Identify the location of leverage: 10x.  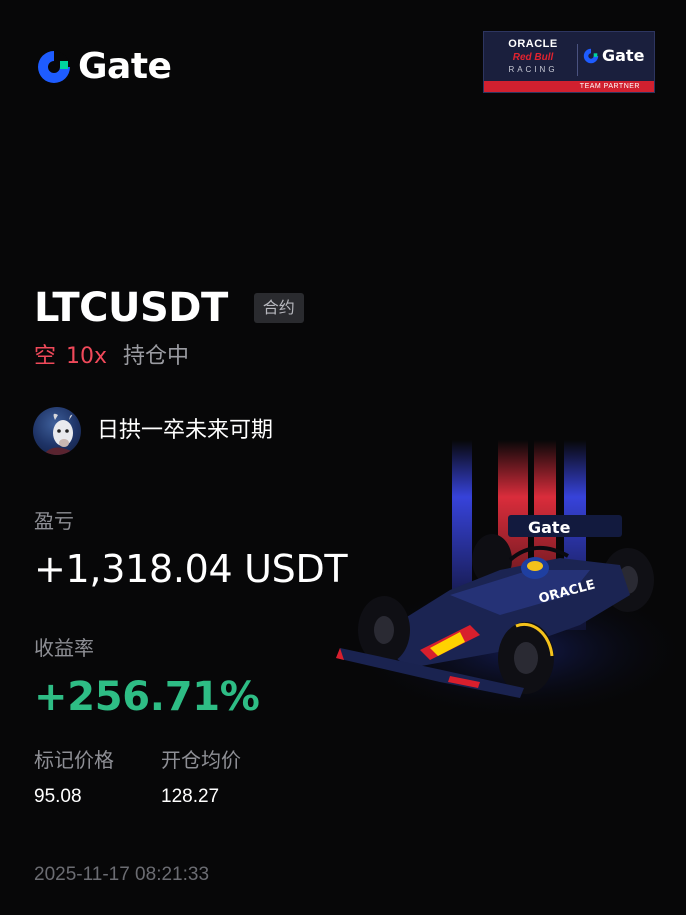
(87, 356).